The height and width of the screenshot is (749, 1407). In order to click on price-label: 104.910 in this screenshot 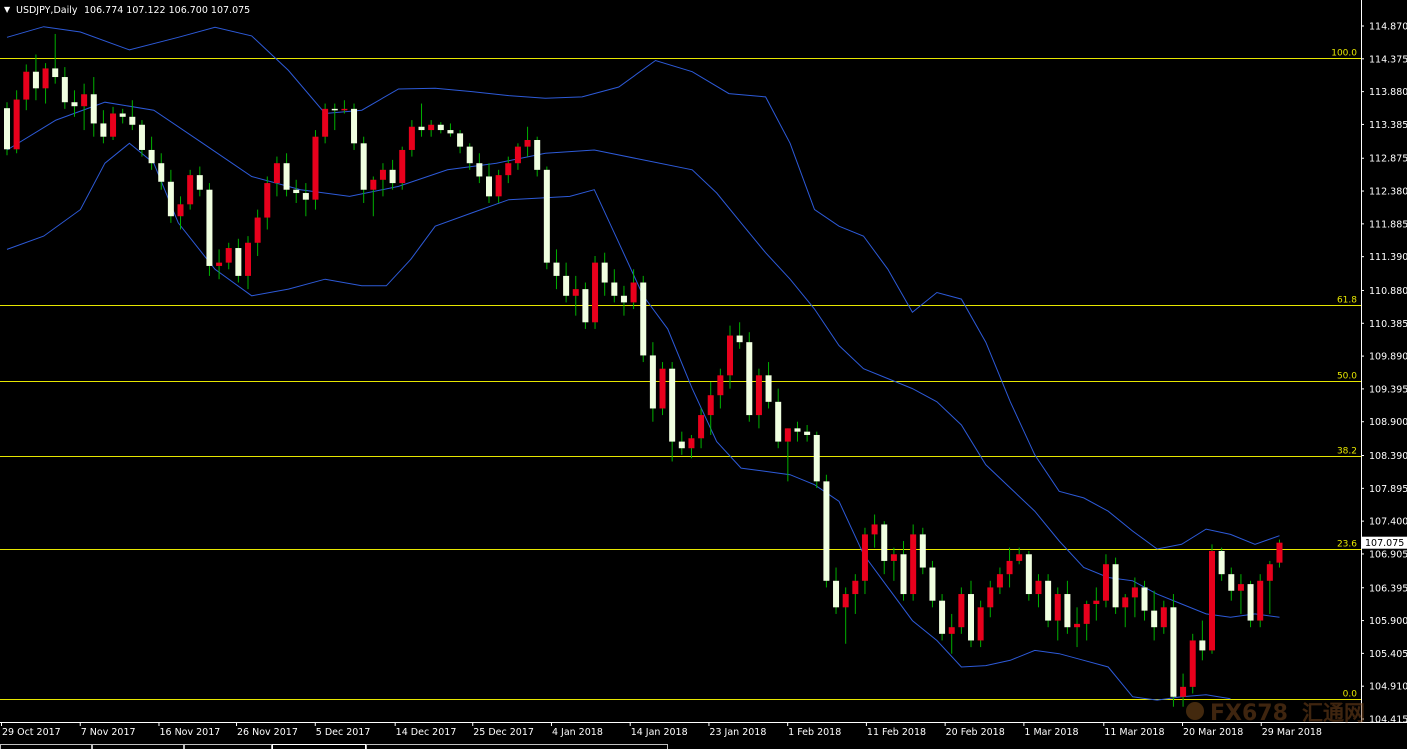, I will do `click(1388, 687)`.